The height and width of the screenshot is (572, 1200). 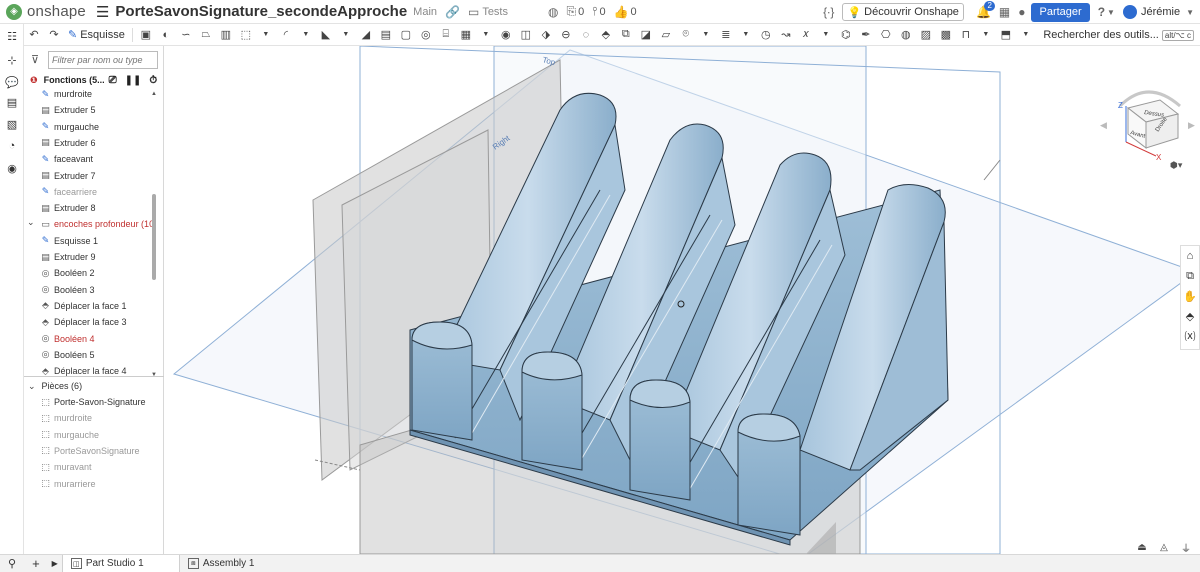 What do you see at coordinates (1190, 12) in the screenshot?
I see `user-chevron-icon: ▼` at bounding box center [1190, 12].